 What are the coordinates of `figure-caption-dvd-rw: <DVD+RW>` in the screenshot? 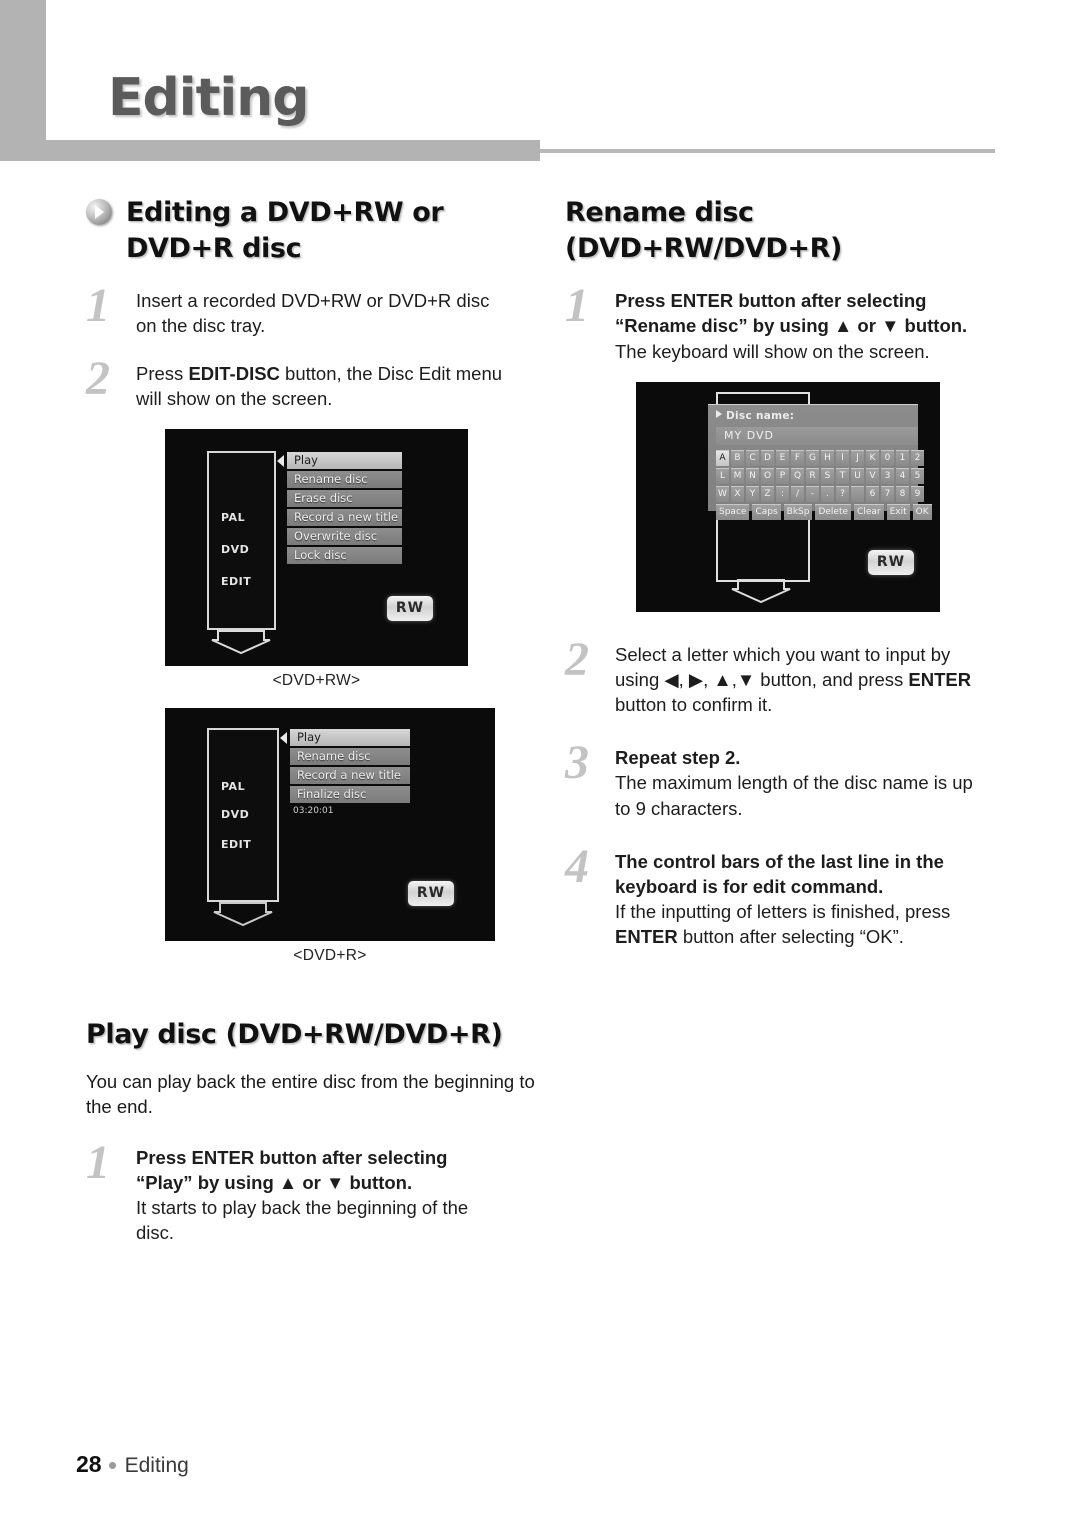 It's located at (316, 680).